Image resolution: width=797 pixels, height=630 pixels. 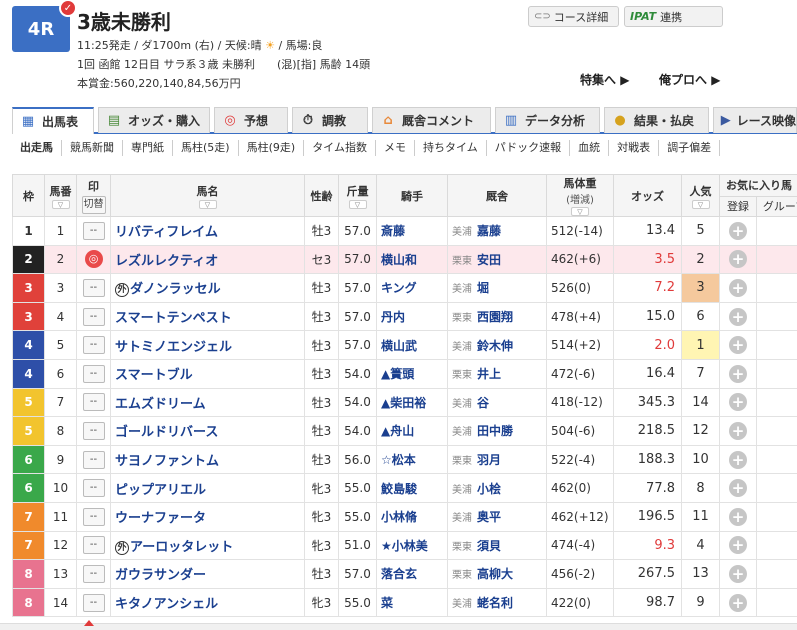 I want to click on stable-cell: 栗東 須貝, so click(x=497, y=545).